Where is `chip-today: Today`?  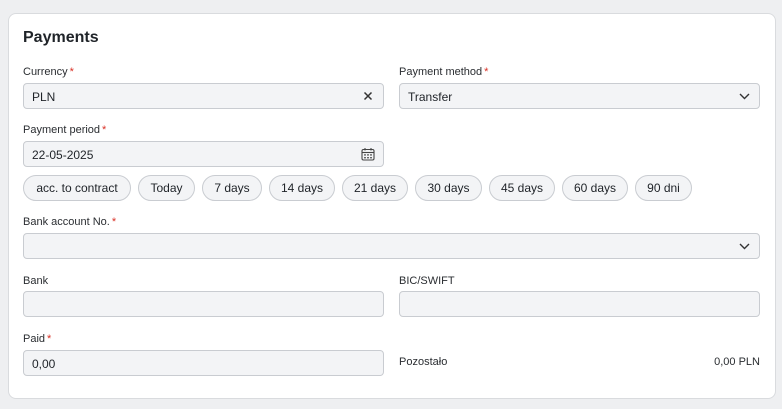 chip-today: Today is located at coordinates (166, 188).